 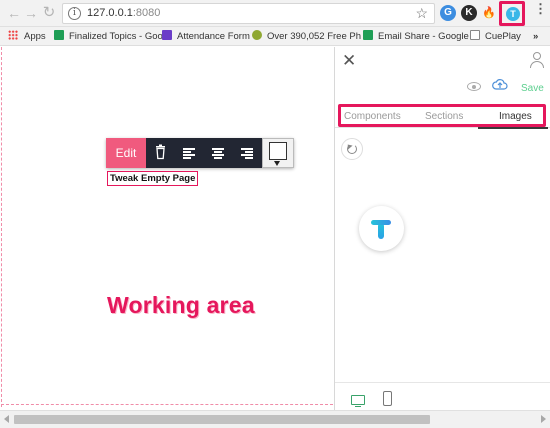 I want to click on trash-icon, so click(x=160, y=152).